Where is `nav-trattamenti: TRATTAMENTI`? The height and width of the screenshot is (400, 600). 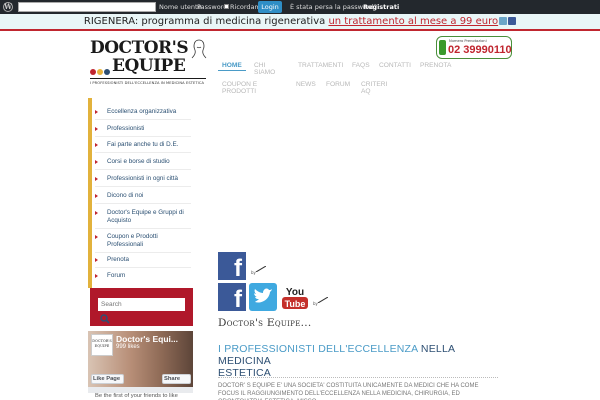
nav-trattamenti: TRATTAMENTI is located at coordinates (320, 66).